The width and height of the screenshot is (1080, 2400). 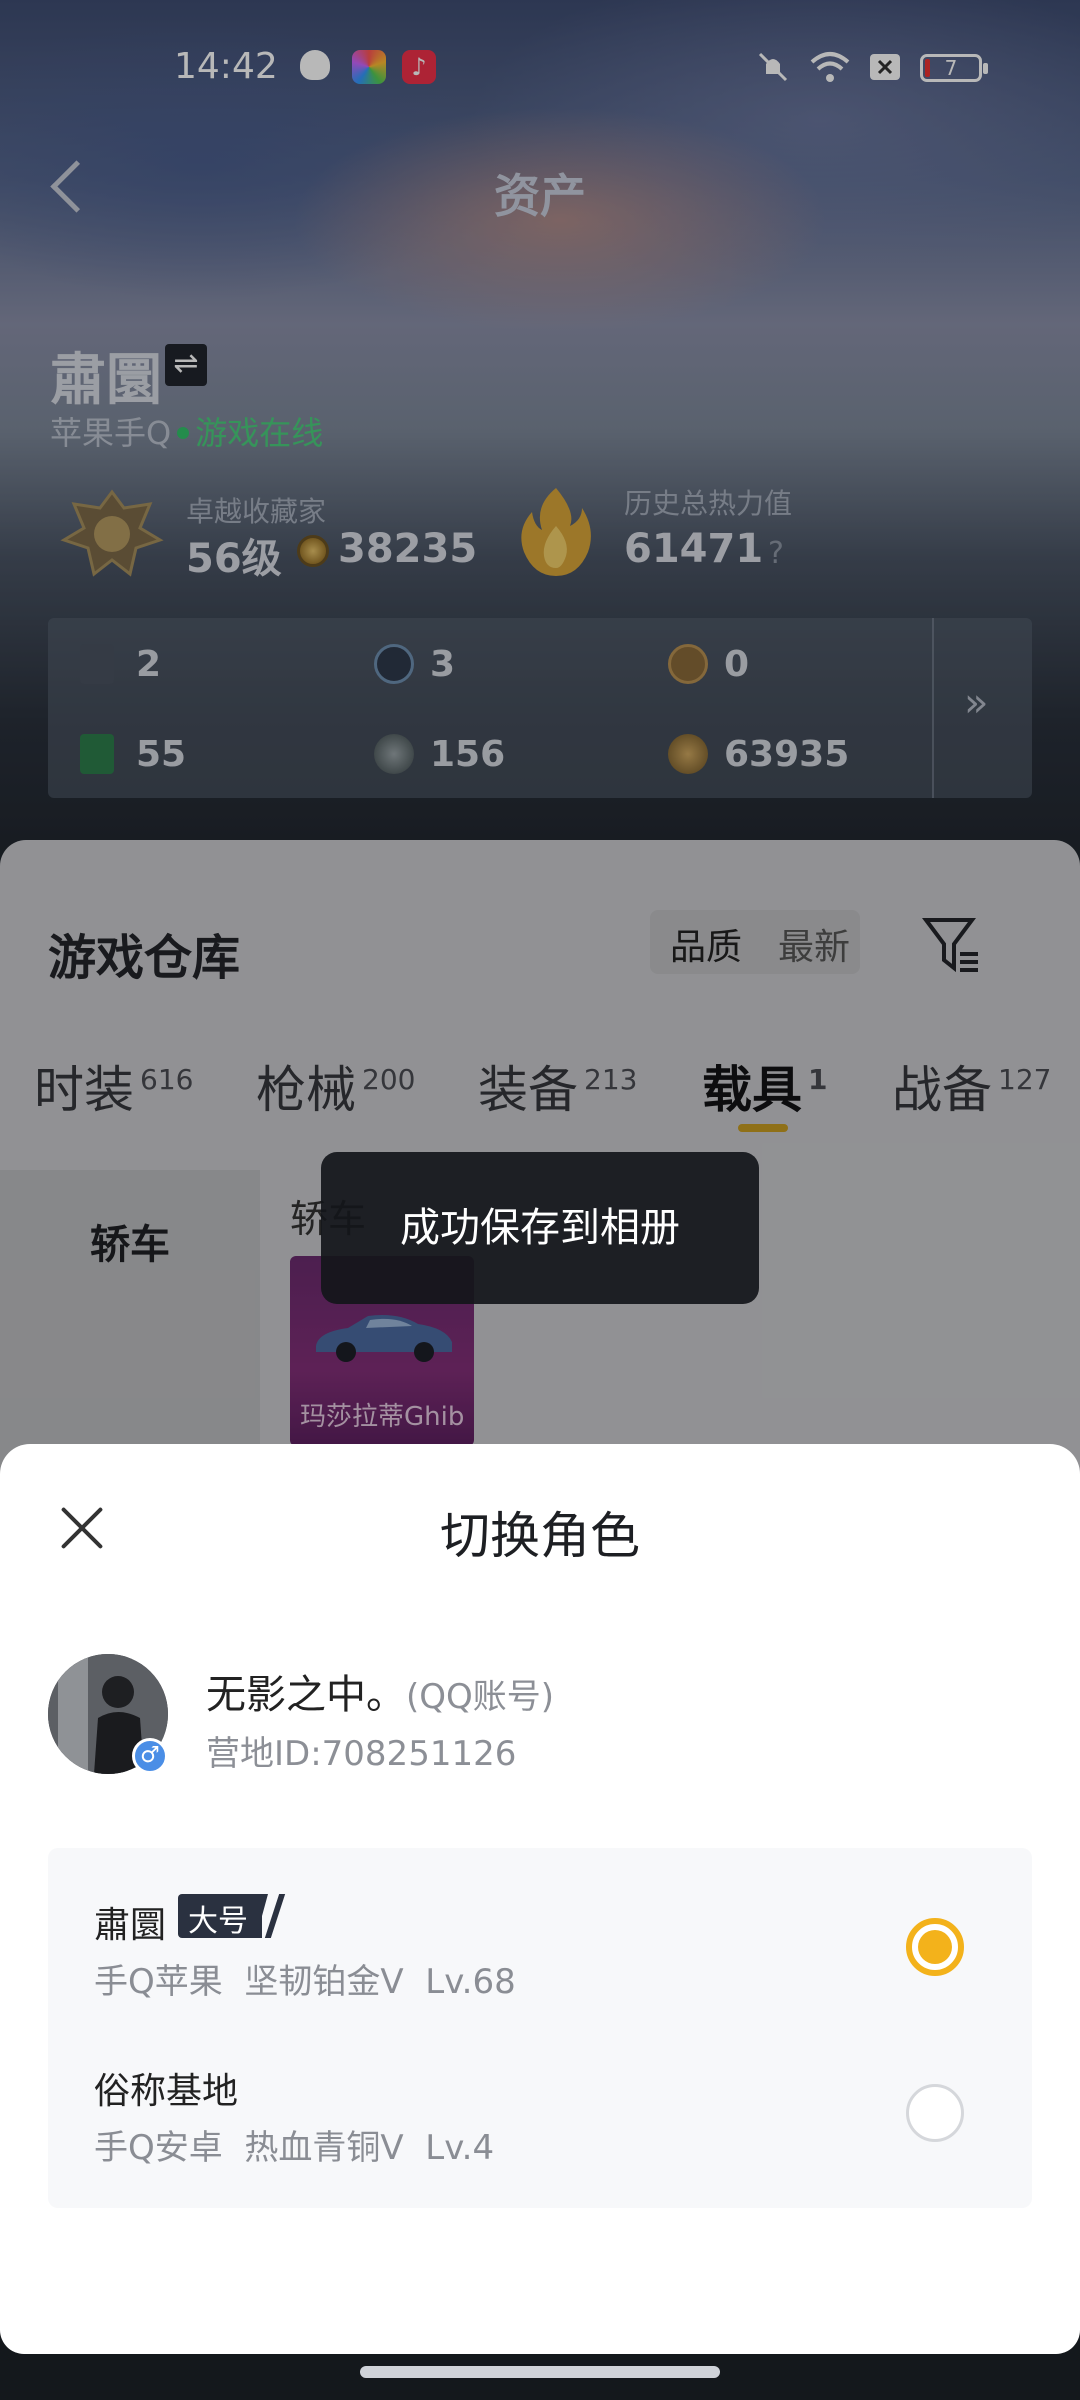 I want to click on male-gender-icon: ♂, so click(x=150, y=1756).